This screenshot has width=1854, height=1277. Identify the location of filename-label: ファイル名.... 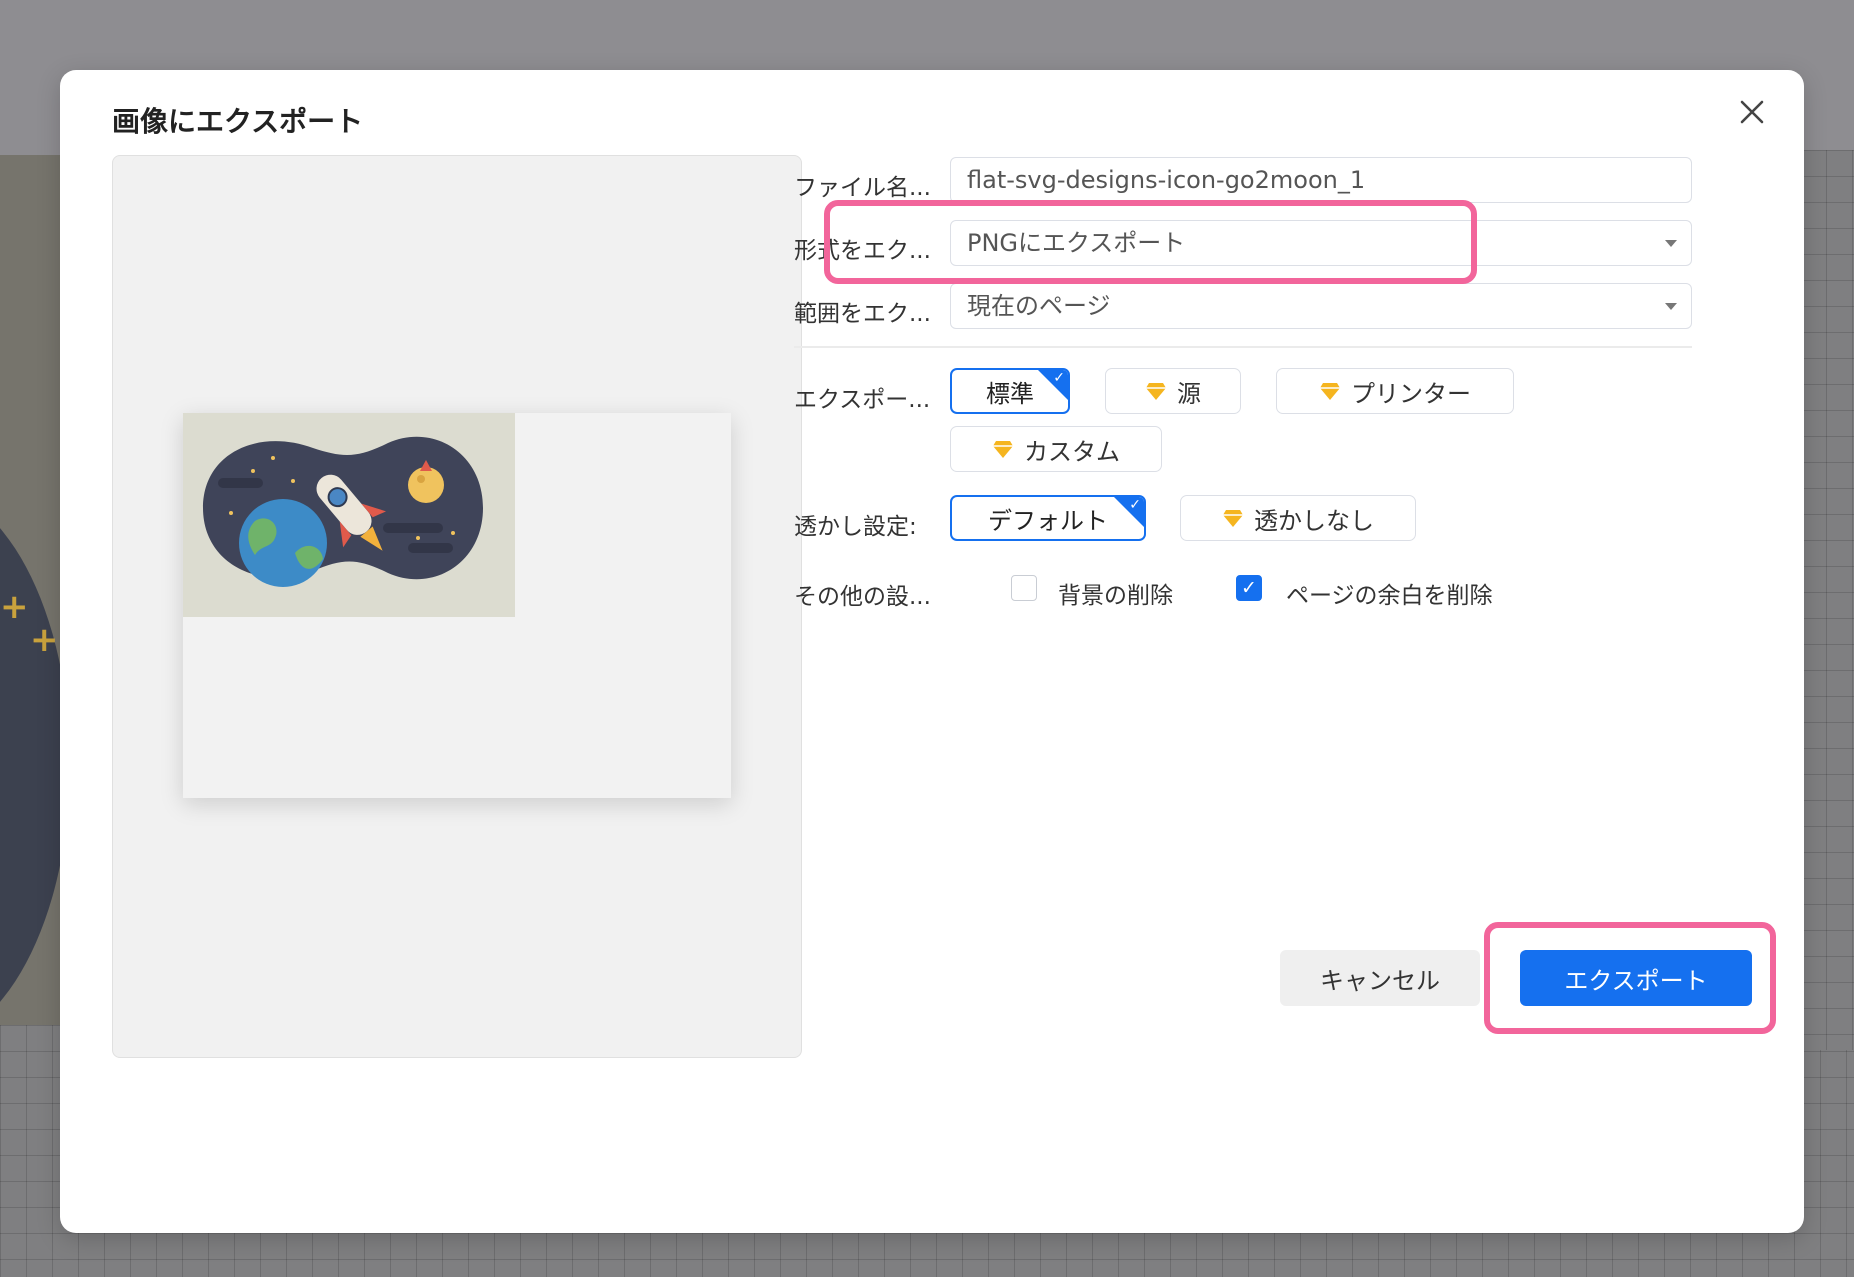
(862, 188).